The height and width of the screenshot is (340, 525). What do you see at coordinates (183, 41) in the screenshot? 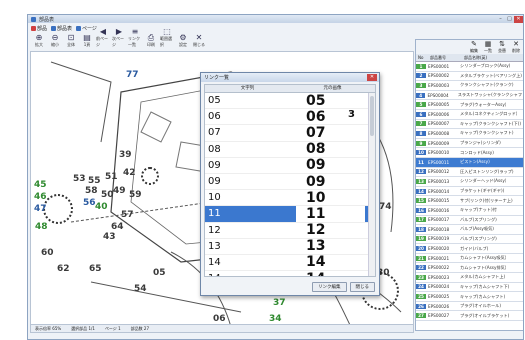
I see `toolbar-button: ⚙ 設定` at bounding box center [183, 41].